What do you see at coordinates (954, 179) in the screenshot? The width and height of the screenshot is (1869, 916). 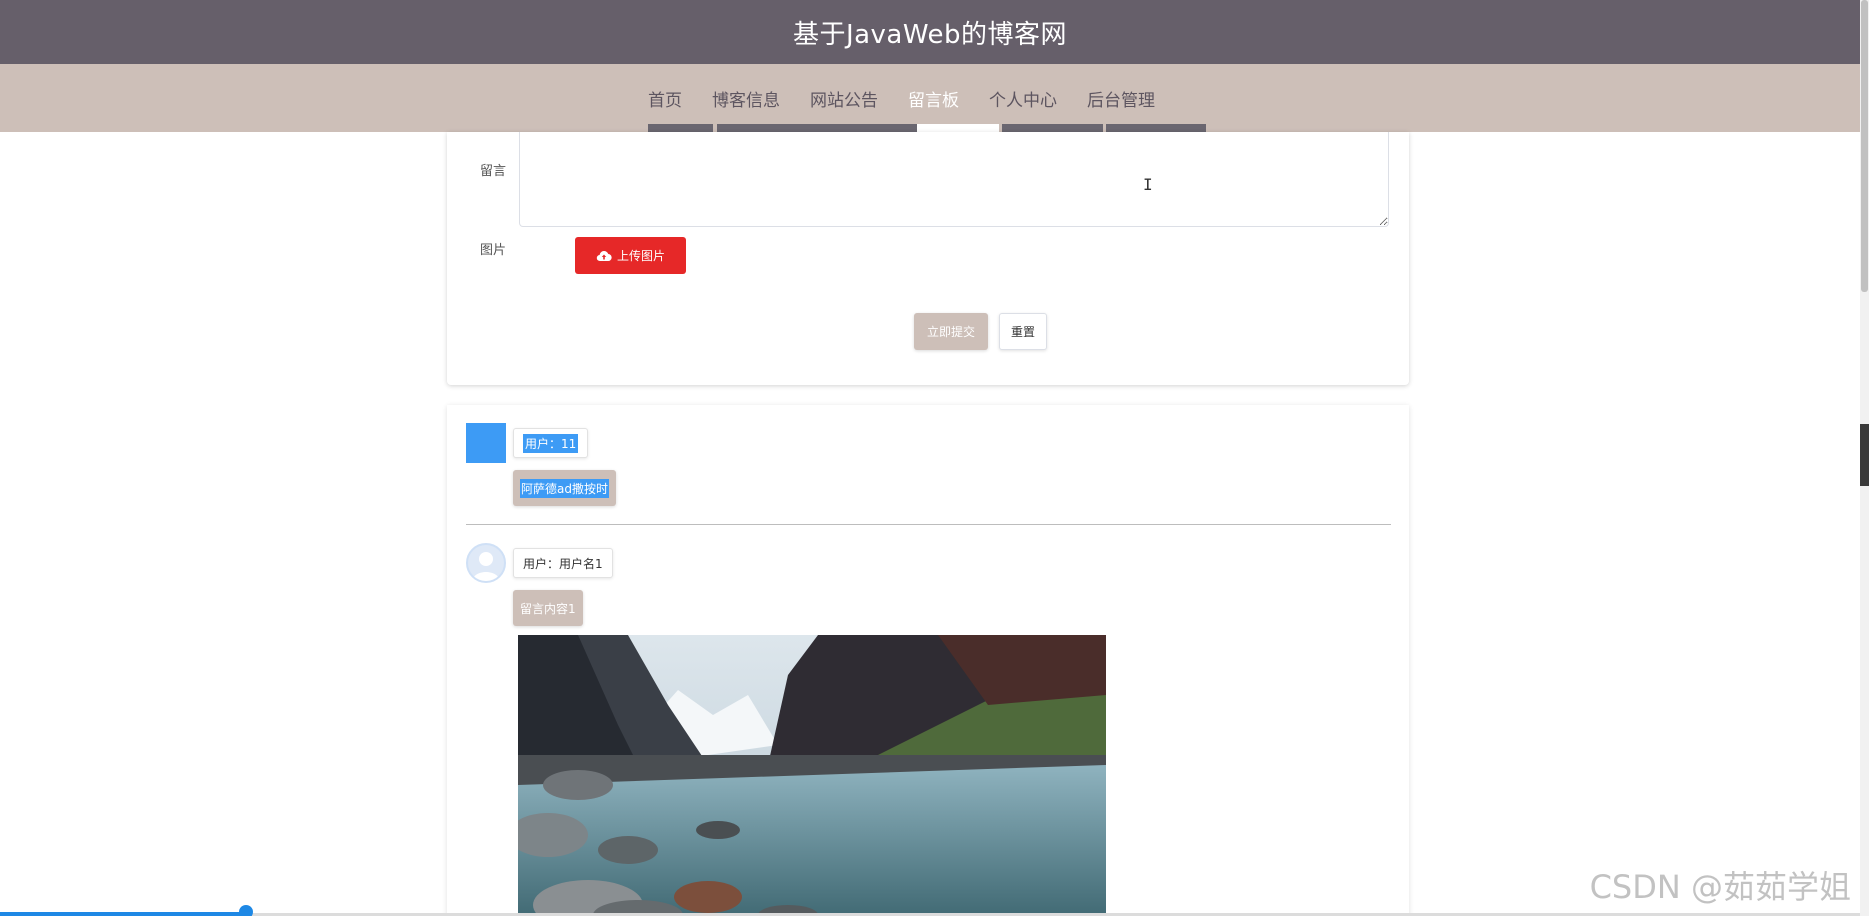 I see `message-textarea` at bounding box center [954, 179].